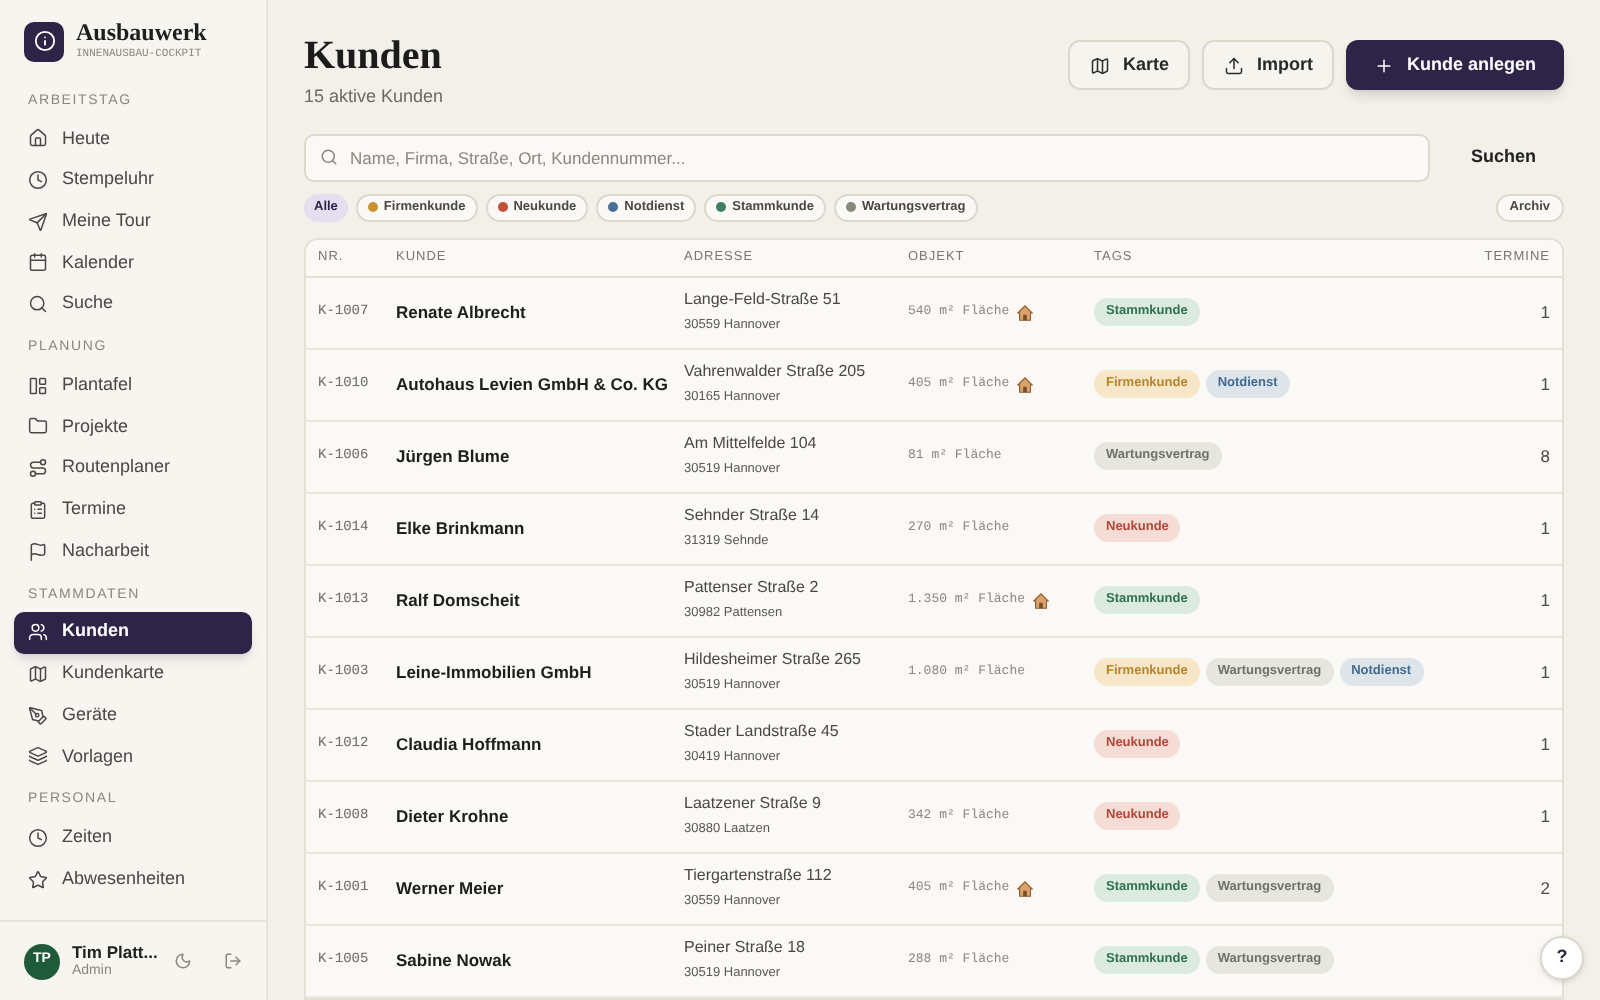 This screenshot has width=1600, height=1000. I want to click on sidebar-item: Kunden, so click(133, 632).